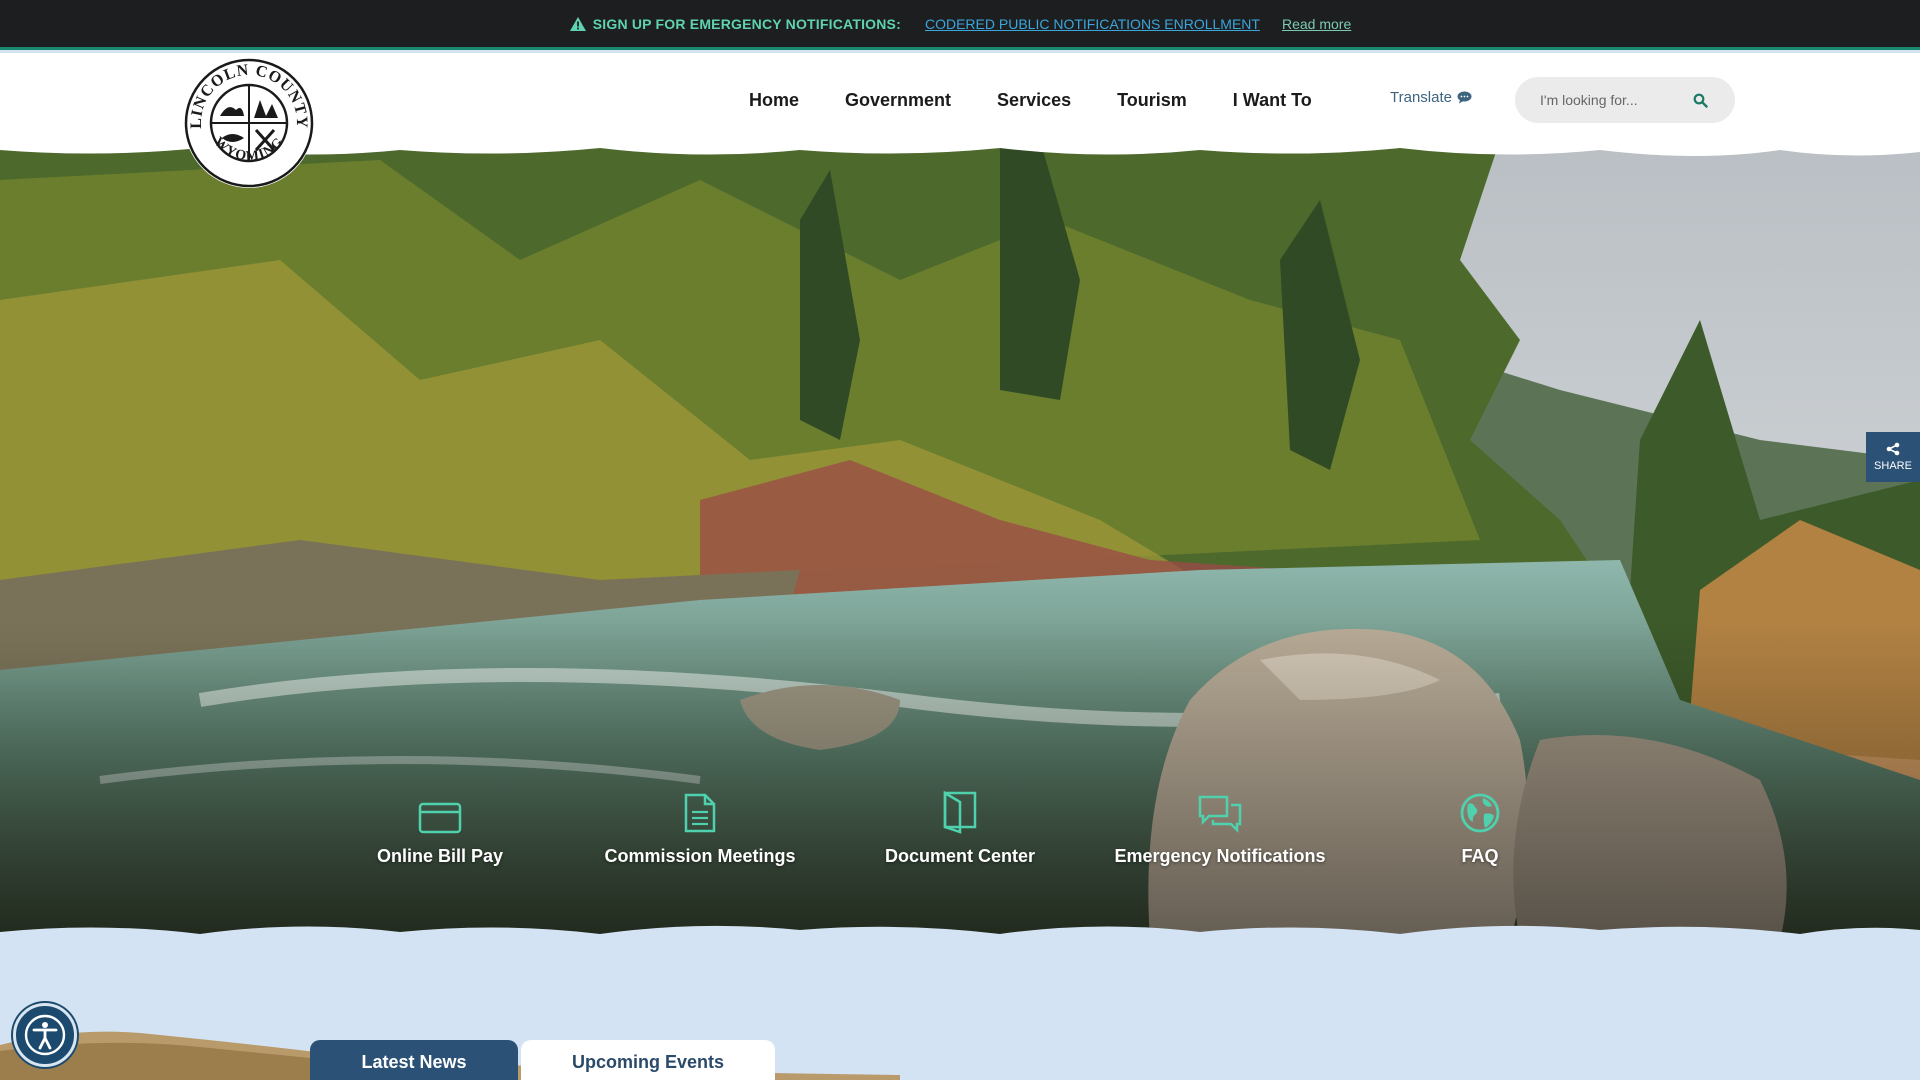 The image size is (1920, 1080). What do you see at coordinates (1893, 449) in the screenshot?
I see `share-icon` at bounding box center [1893, 449].